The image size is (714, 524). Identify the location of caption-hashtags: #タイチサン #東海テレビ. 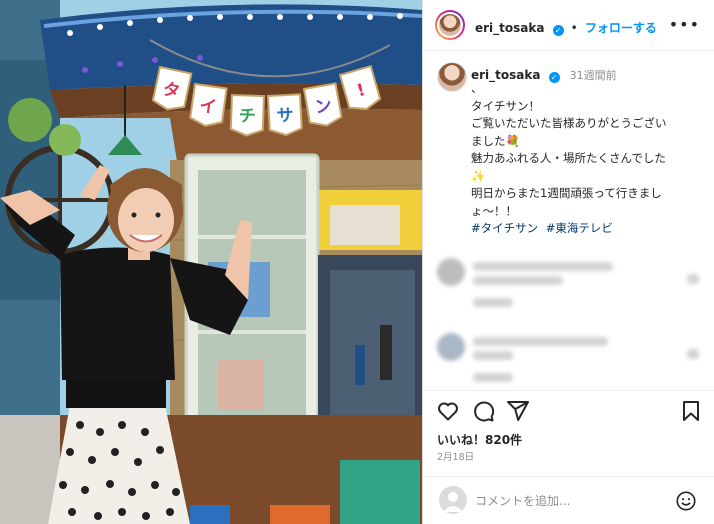
(544, 228).